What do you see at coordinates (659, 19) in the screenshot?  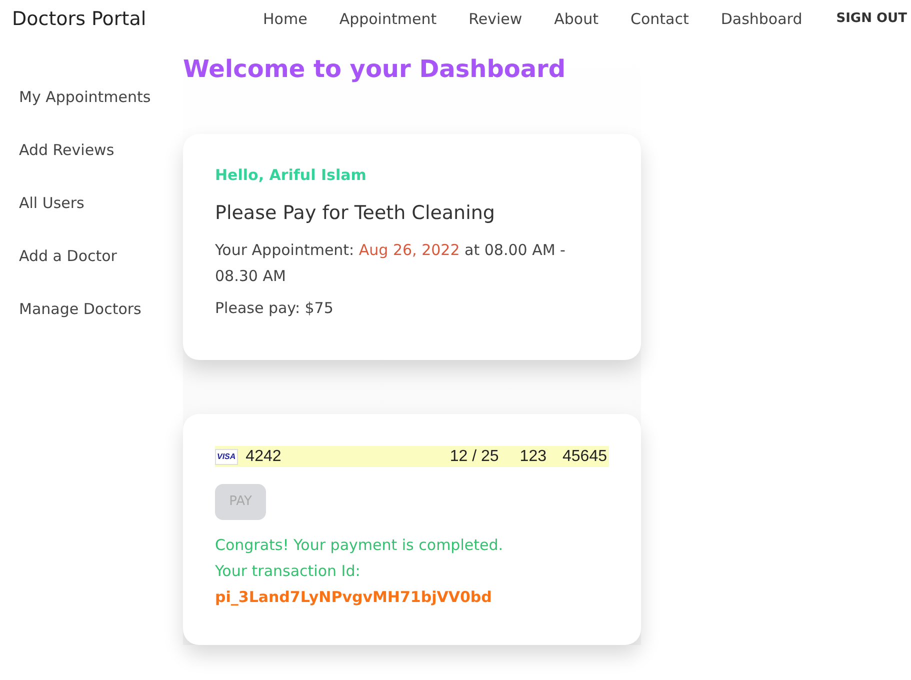 I see `nav-link: Contact` at bounding box center [659, 19].